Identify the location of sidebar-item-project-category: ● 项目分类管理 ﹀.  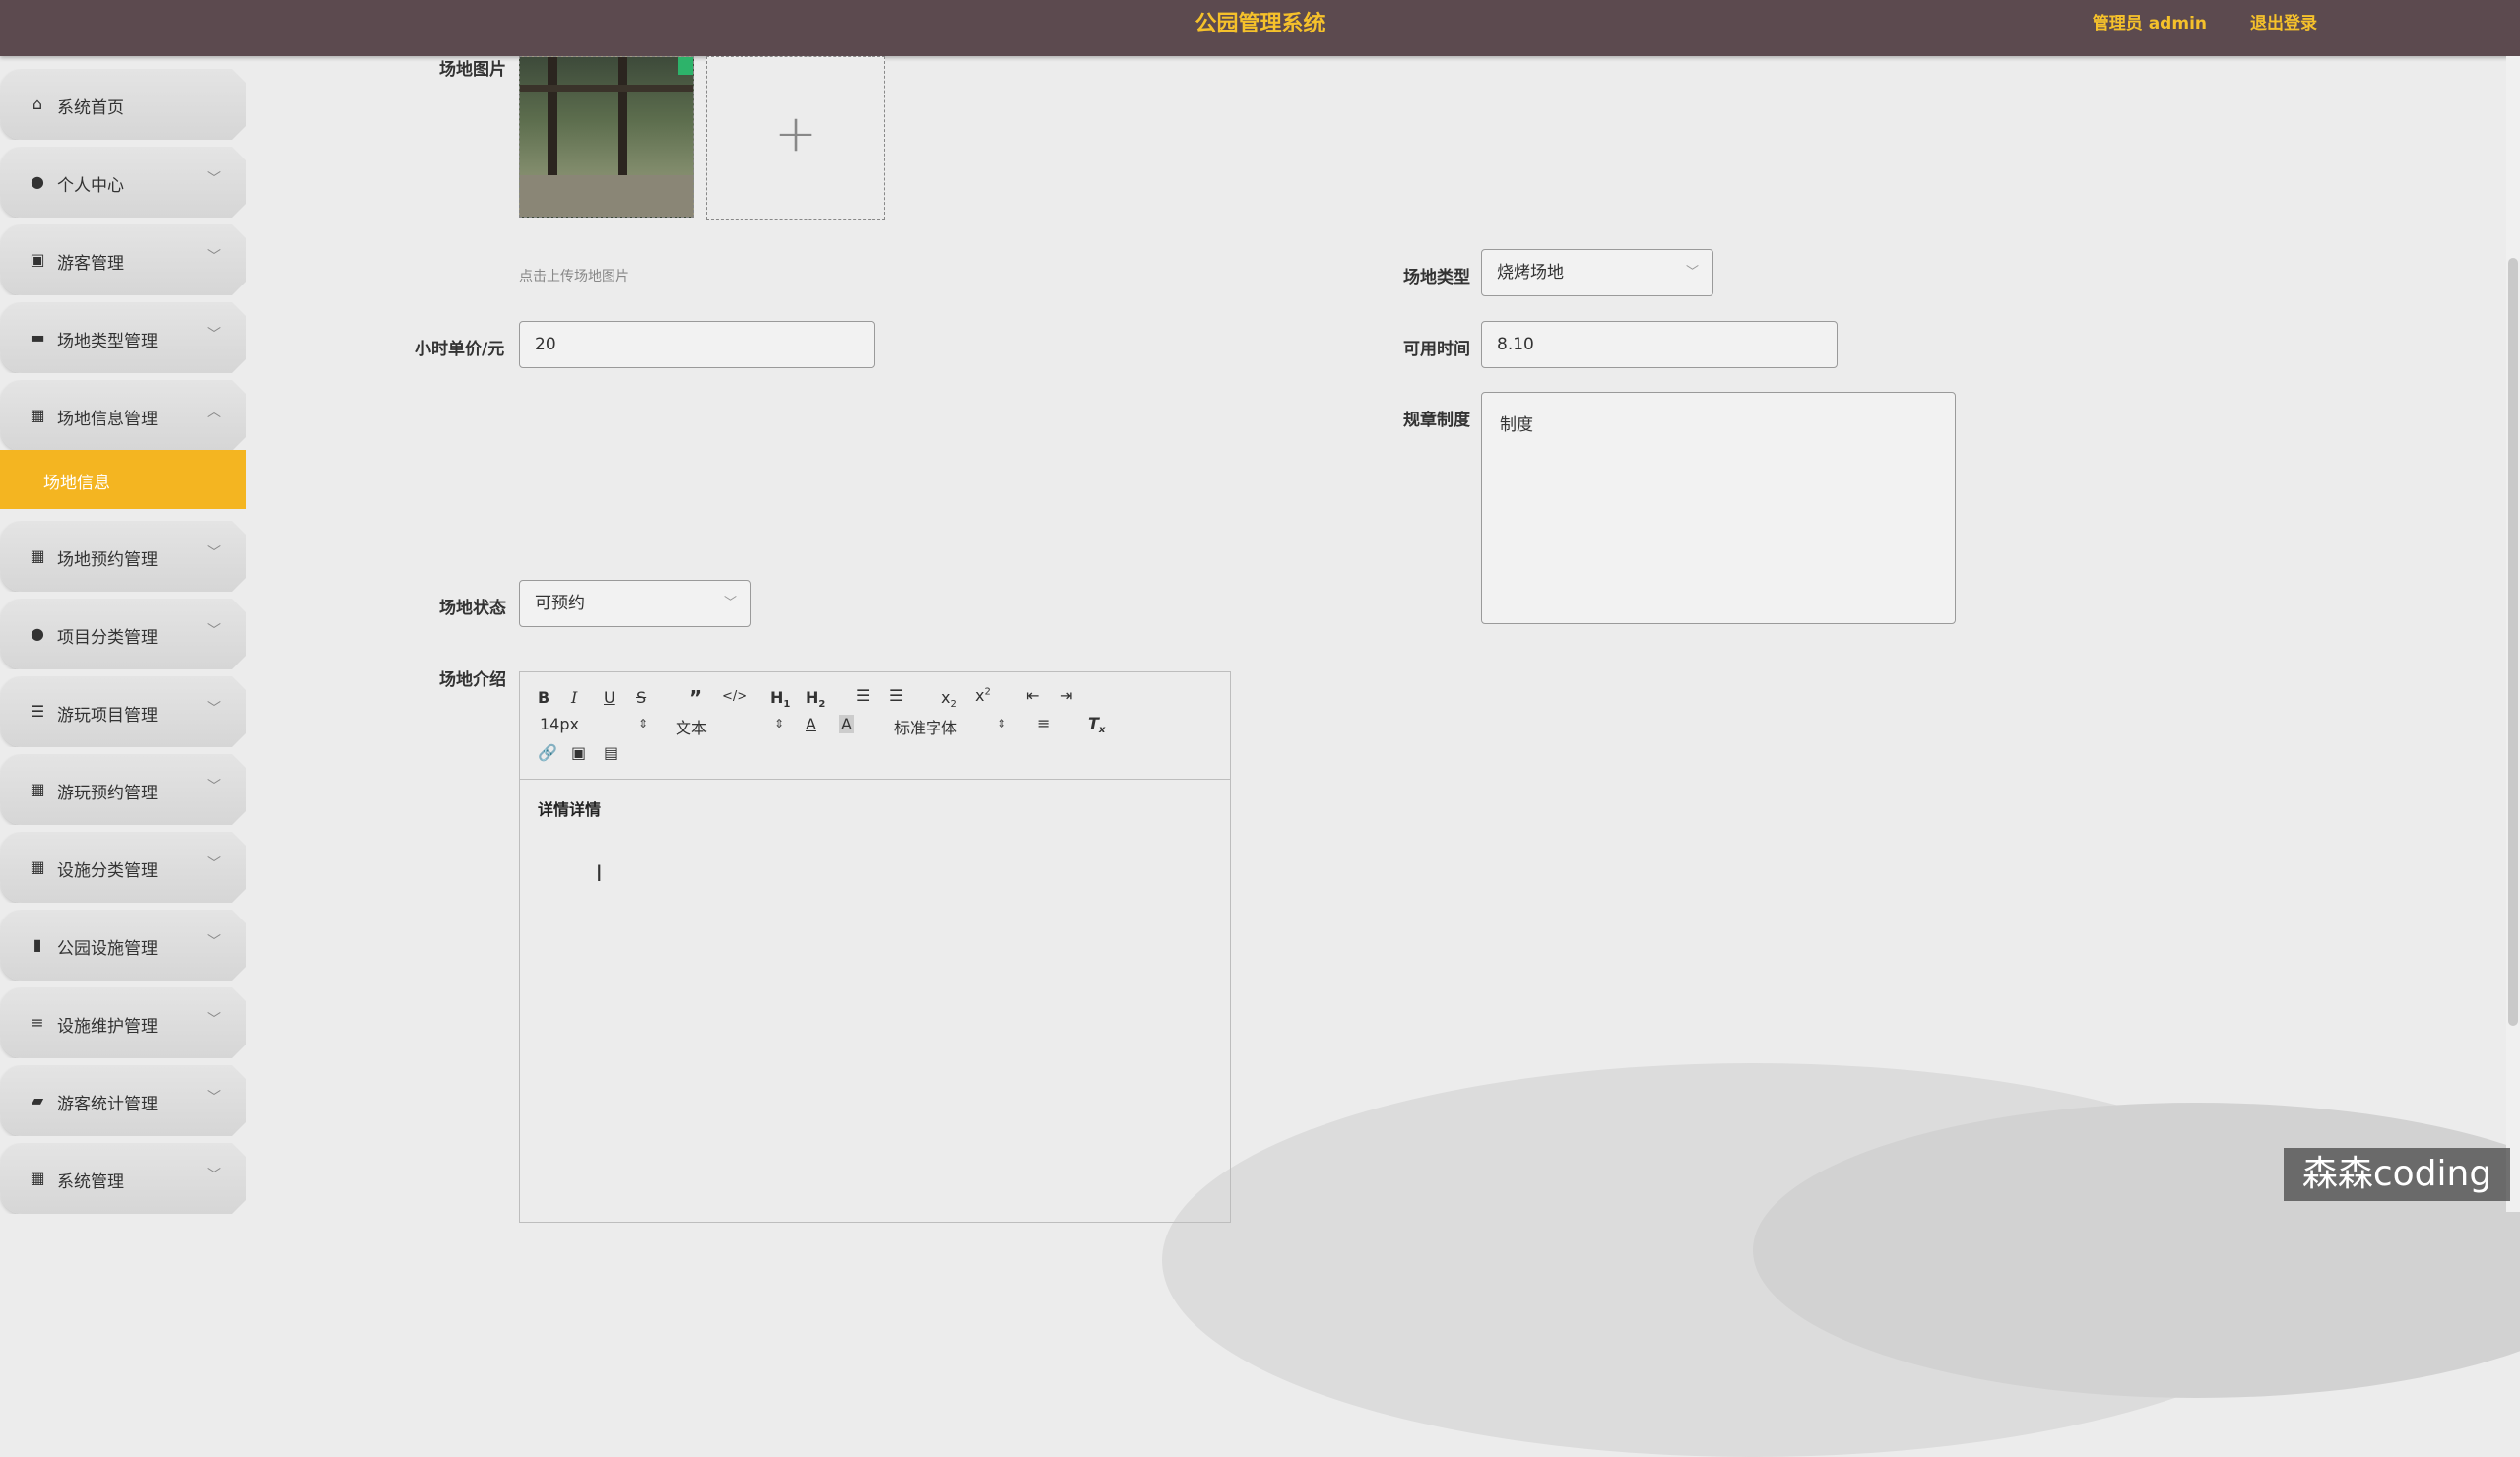
(123, 634).